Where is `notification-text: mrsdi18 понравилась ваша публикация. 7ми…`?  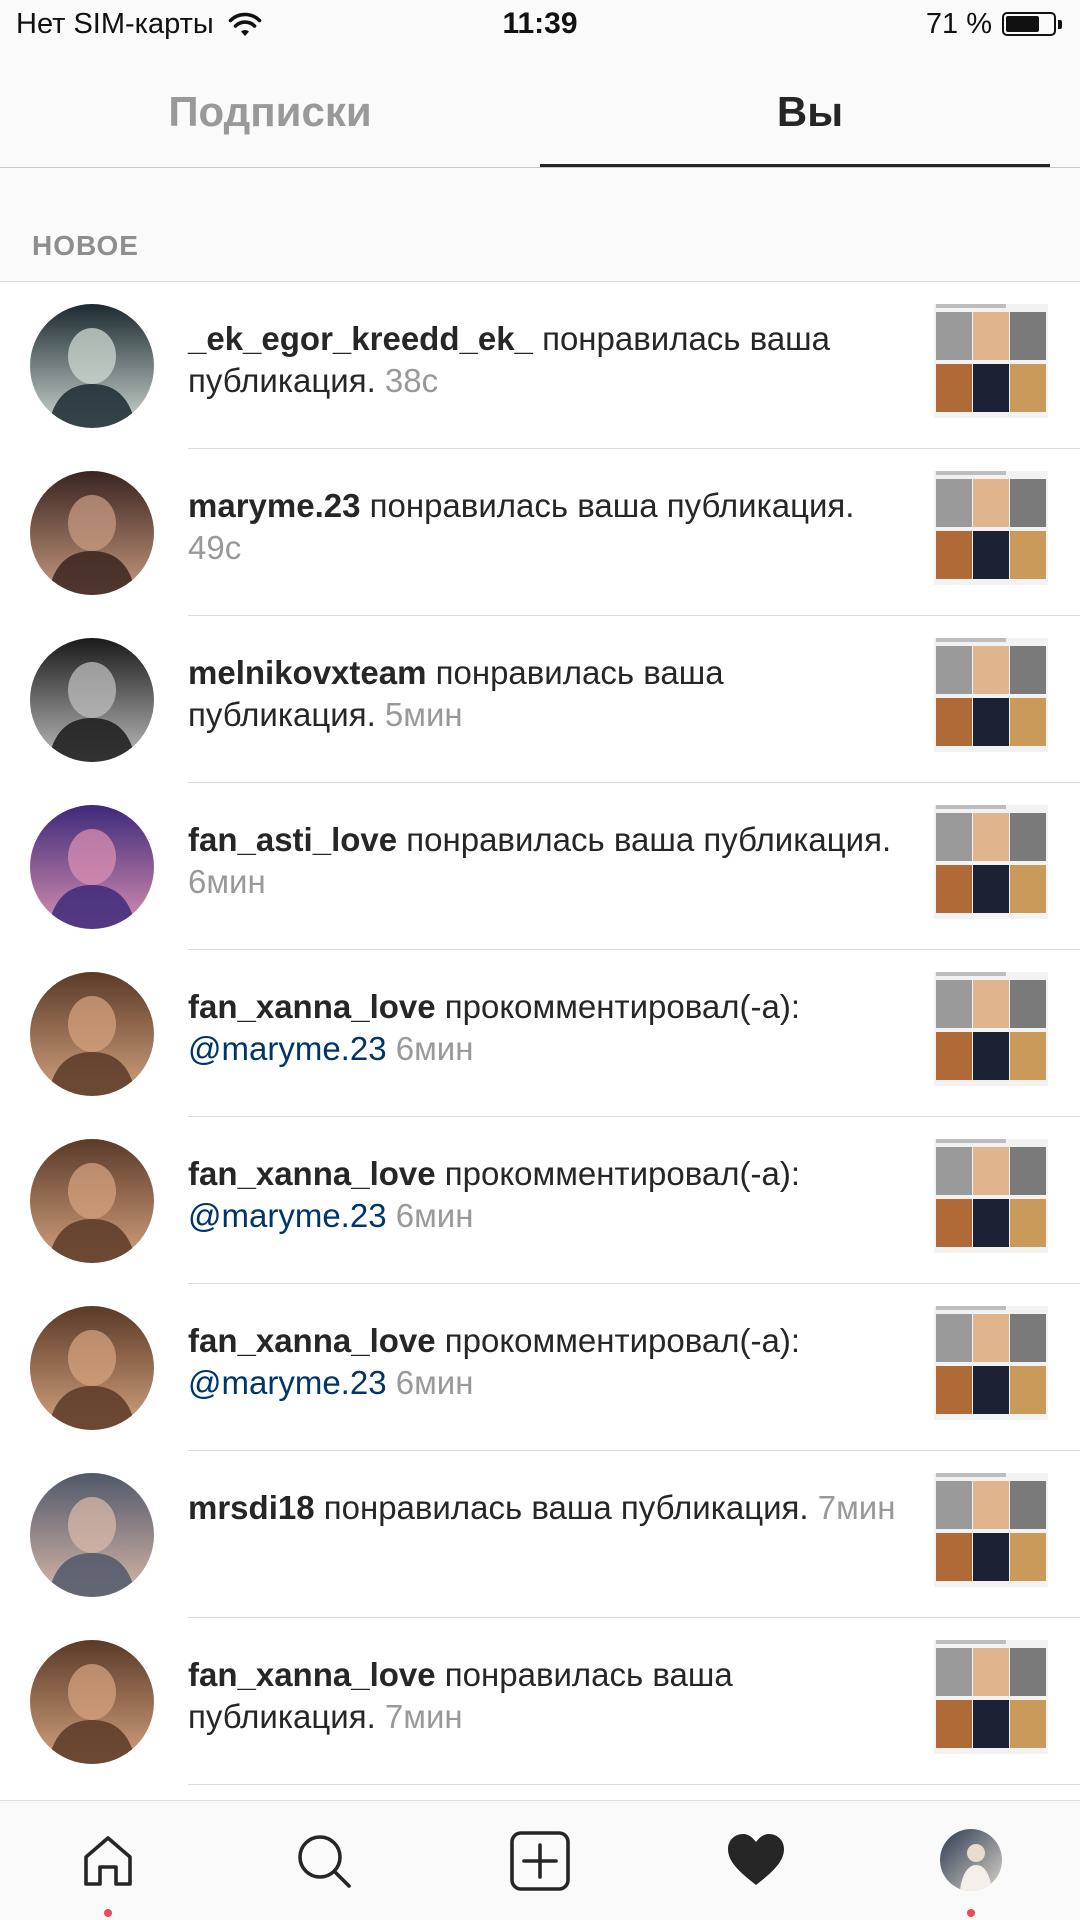 notification-text: mrsdi18 понравилась ваша публикация. 7ми… is located at coordinates (548, 1508).